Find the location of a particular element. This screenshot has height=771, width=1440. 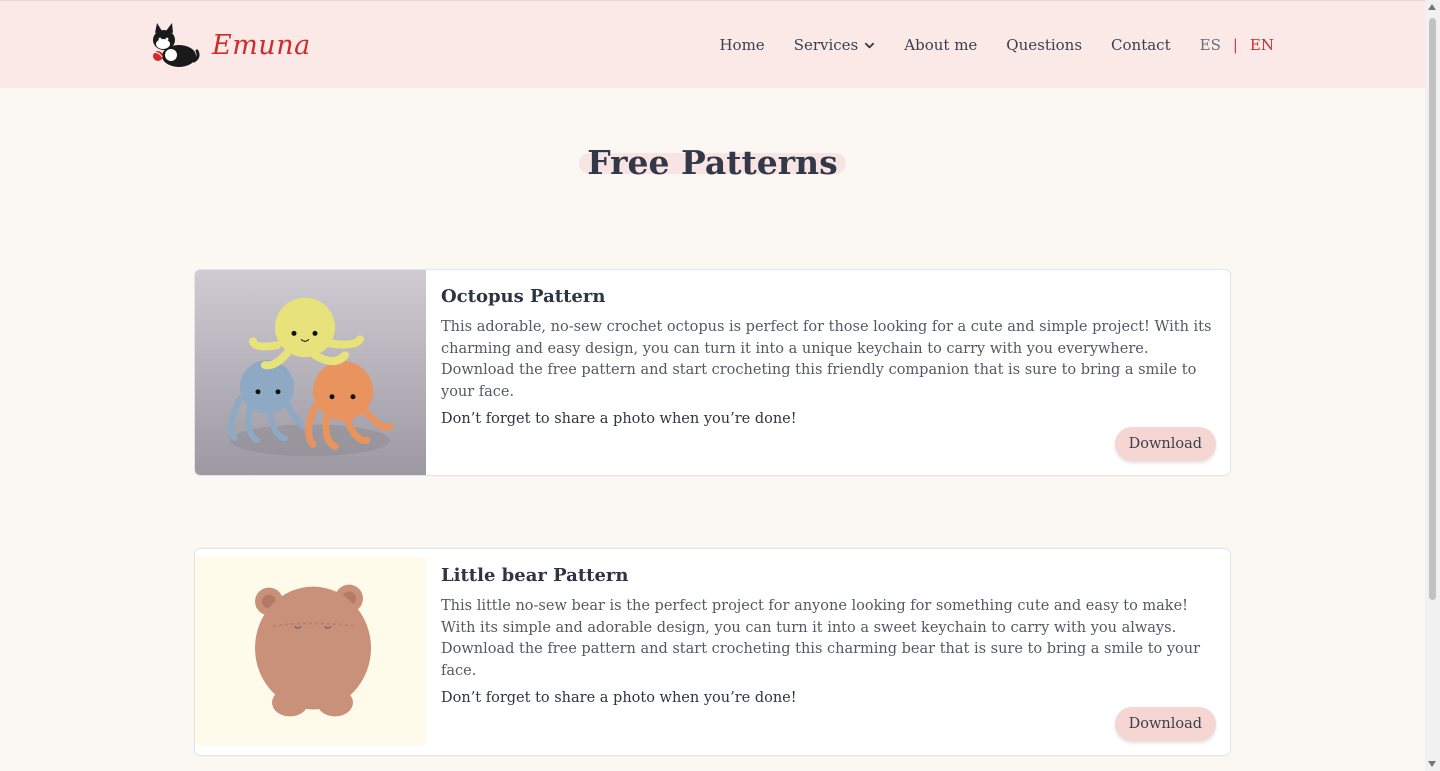

brand-name: Emuna is located at coordinates (261, 45).